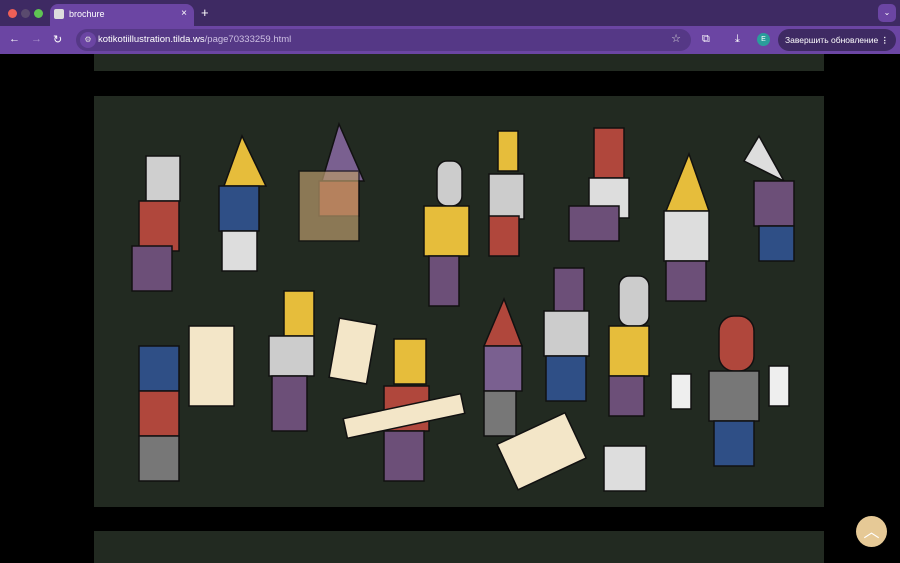 This screenshot has height=563, width=900. Describe the element at coordinates (184, 13) in the screenshot. I see `close-tab-icon: ×` at that location.